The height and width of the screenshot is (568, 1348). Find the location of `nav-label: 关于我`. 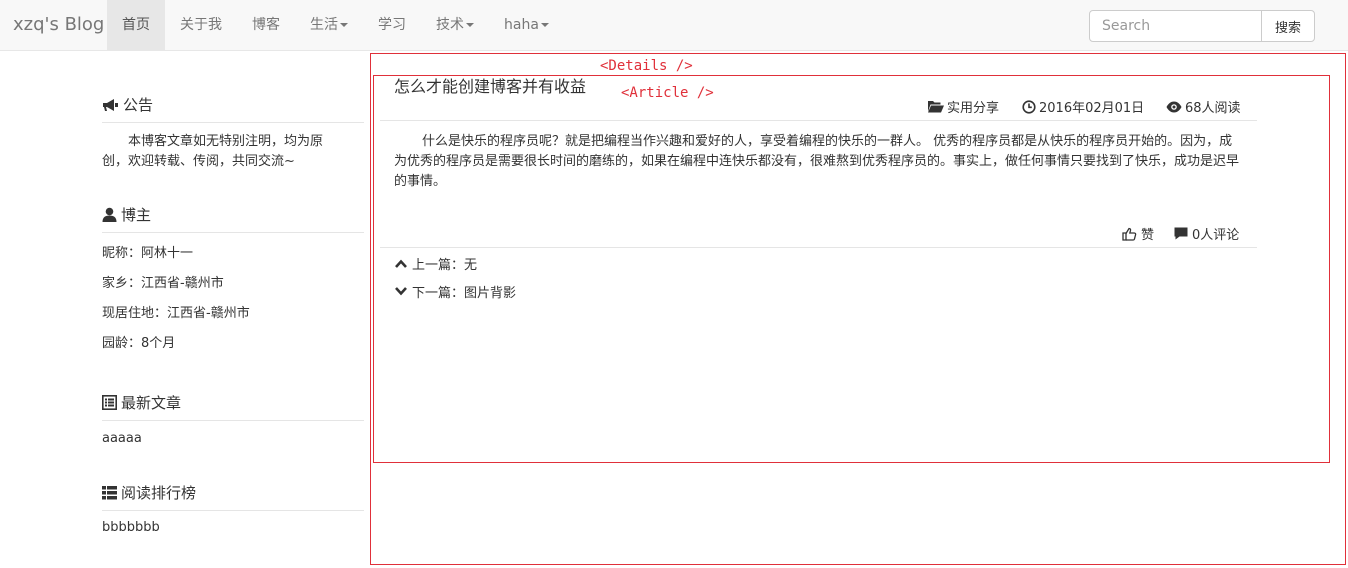

nav-label: 关于我 is located at coordinates (201, 25).